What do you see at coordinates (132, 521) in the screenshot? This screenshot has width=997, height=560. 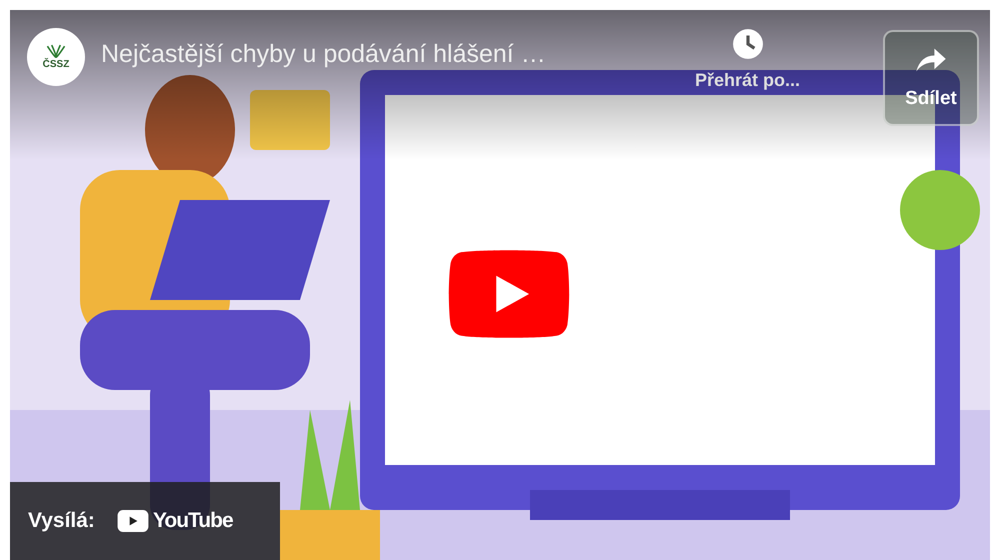 I see `play-icon` at bounding box center [132, 521].